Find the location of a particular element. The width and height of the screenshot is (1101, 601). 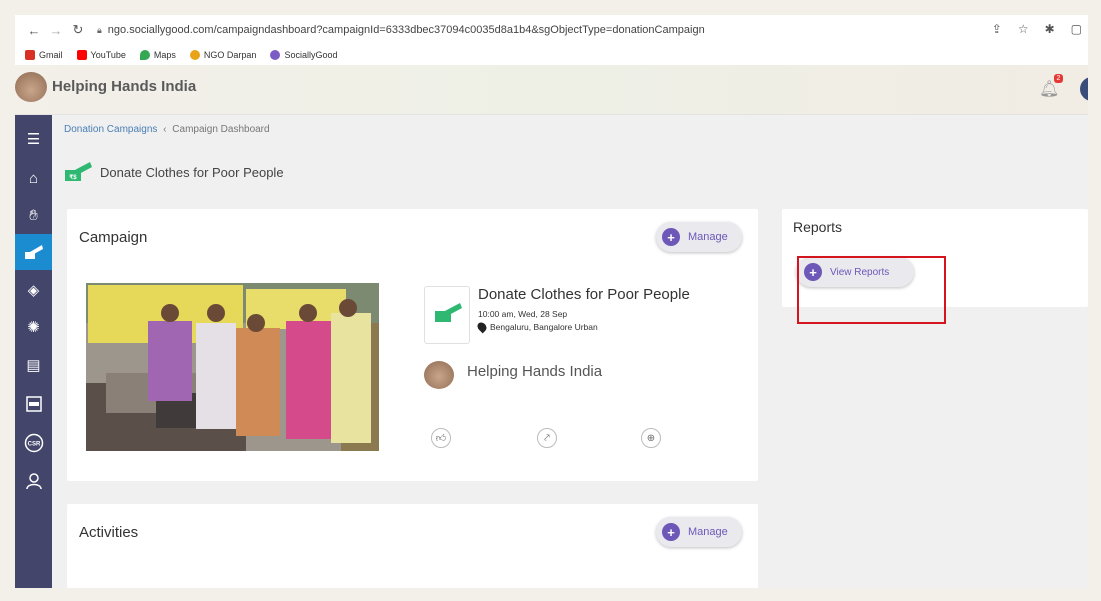

home-icon: ⌂ is located at coordinates (33, 178).